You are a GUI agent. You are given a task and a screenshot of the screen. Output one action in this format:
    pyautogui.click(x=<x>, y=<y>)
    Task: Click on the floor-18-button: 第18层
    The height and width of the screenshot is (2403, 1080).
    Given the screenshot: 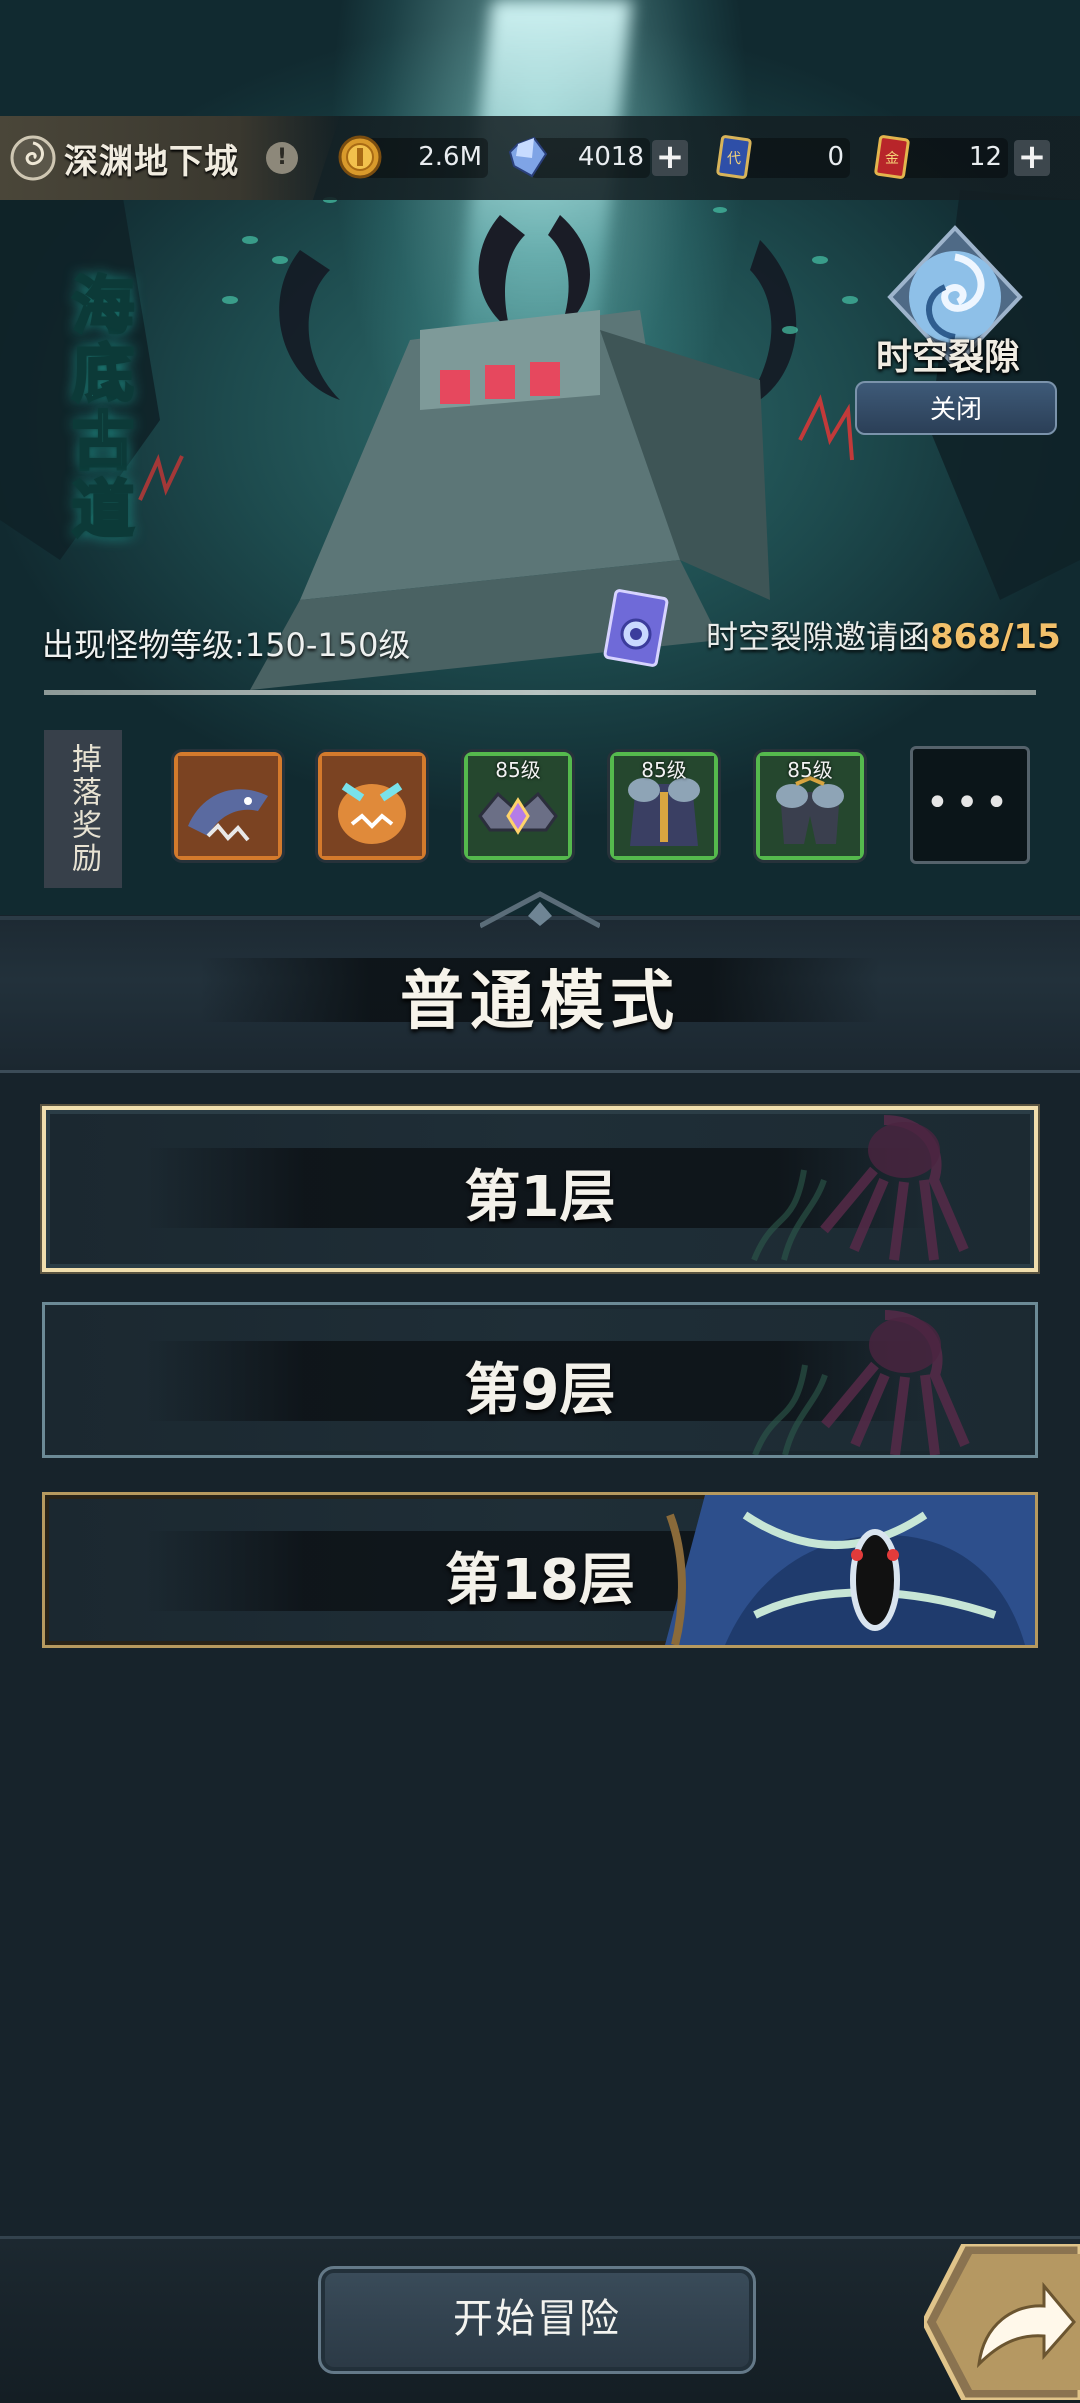 What is the action you would take?
    pyautogui.click(x=540, y=1570)
    